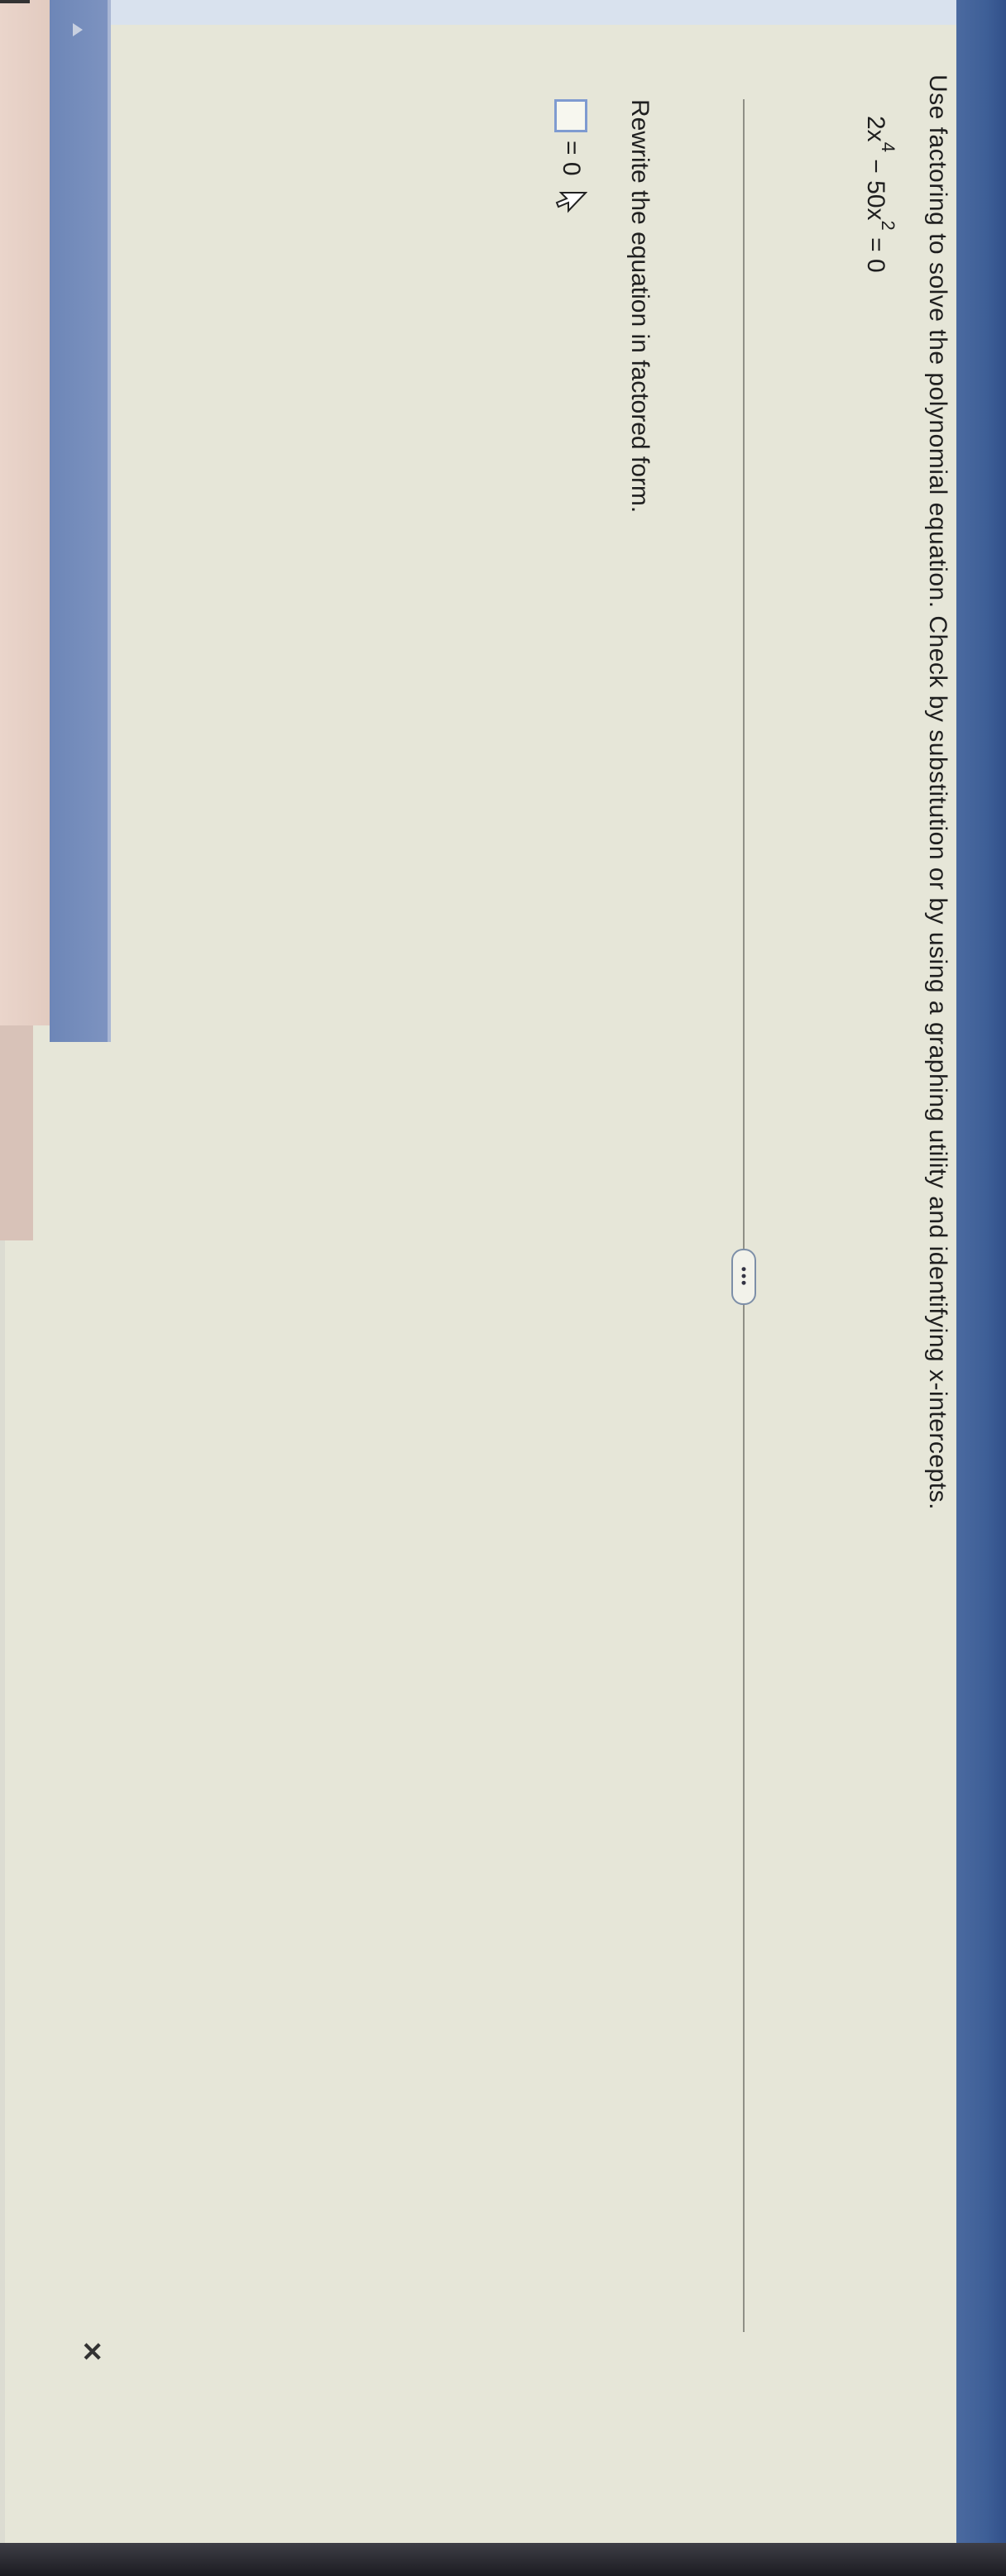 This screenshot has height=2576, width=1006. I want to click on step-instruction: Rewrite the equation in factored form., so click(640, 306).